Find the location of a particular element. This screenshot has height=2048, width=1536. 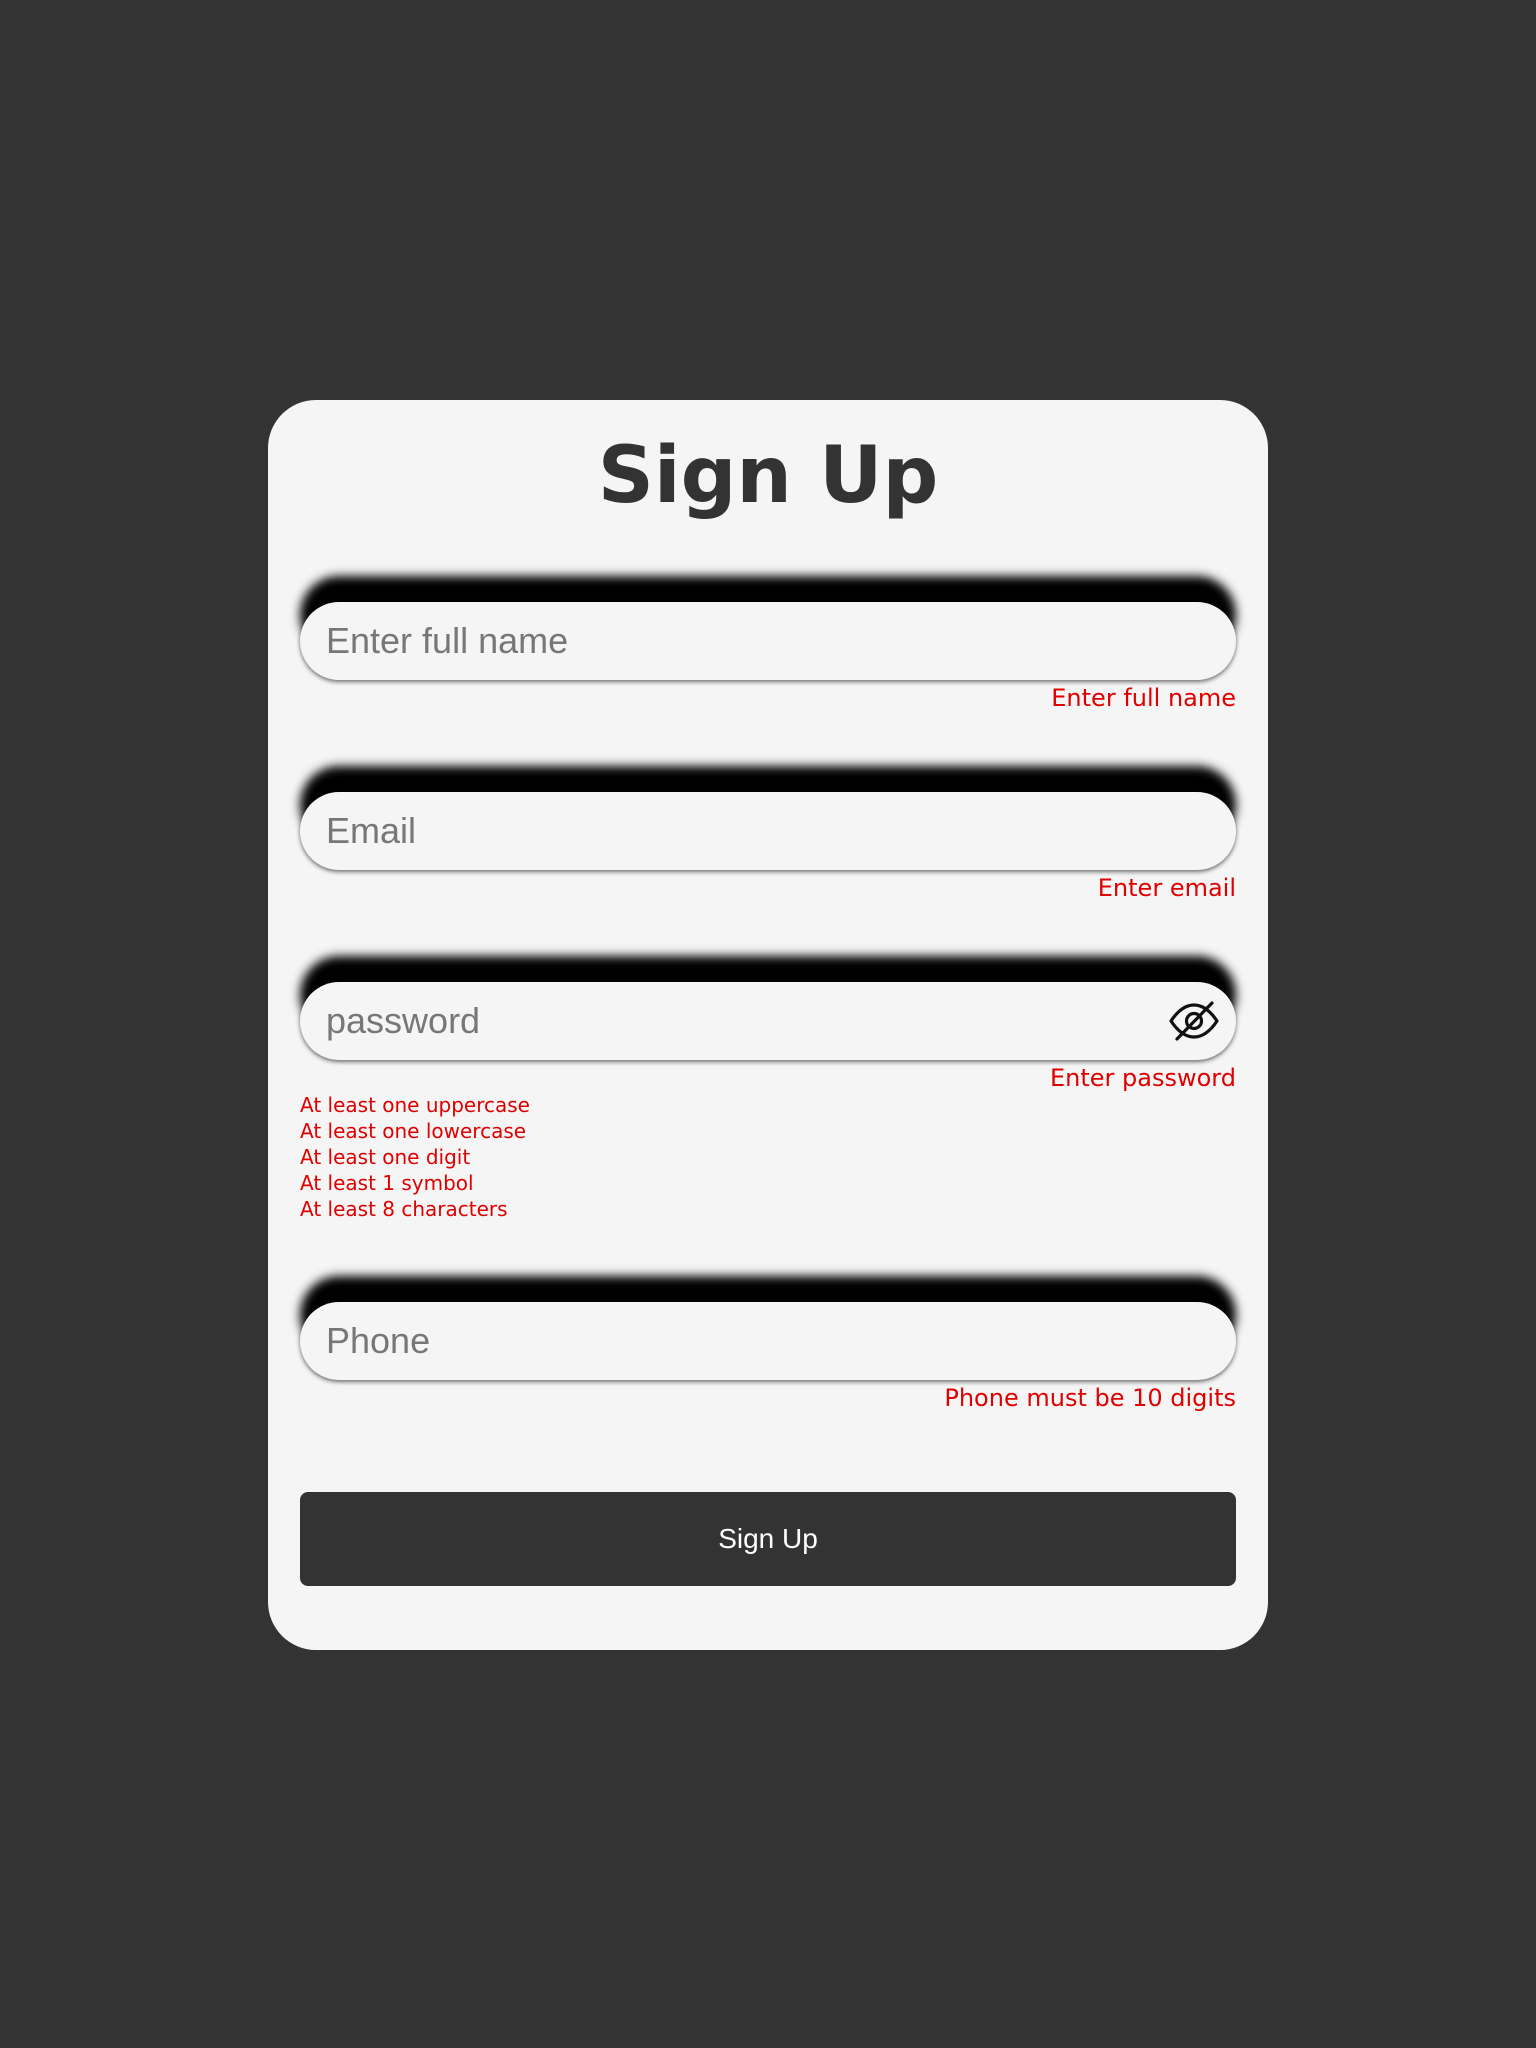

password-input is located at coordinates (768, 1021).